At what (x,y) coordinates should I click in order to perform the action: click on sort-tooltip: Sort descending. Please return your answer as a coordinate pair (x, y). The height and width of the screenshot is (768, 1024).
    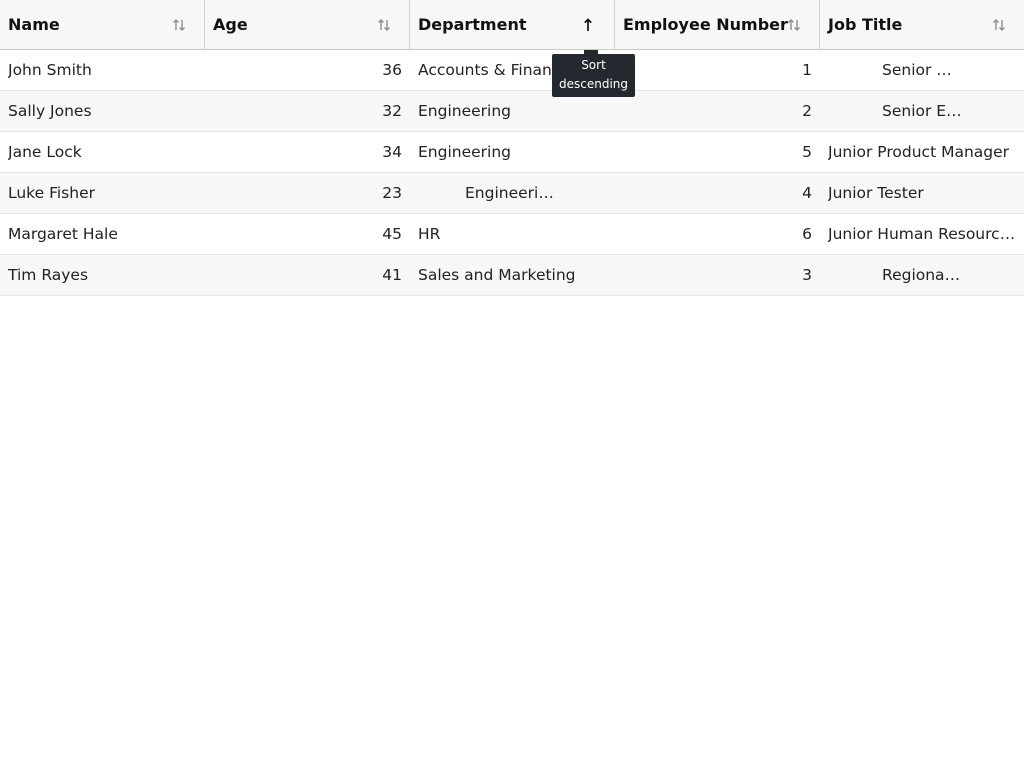
    Looking at the image, I should click on (593, 73).